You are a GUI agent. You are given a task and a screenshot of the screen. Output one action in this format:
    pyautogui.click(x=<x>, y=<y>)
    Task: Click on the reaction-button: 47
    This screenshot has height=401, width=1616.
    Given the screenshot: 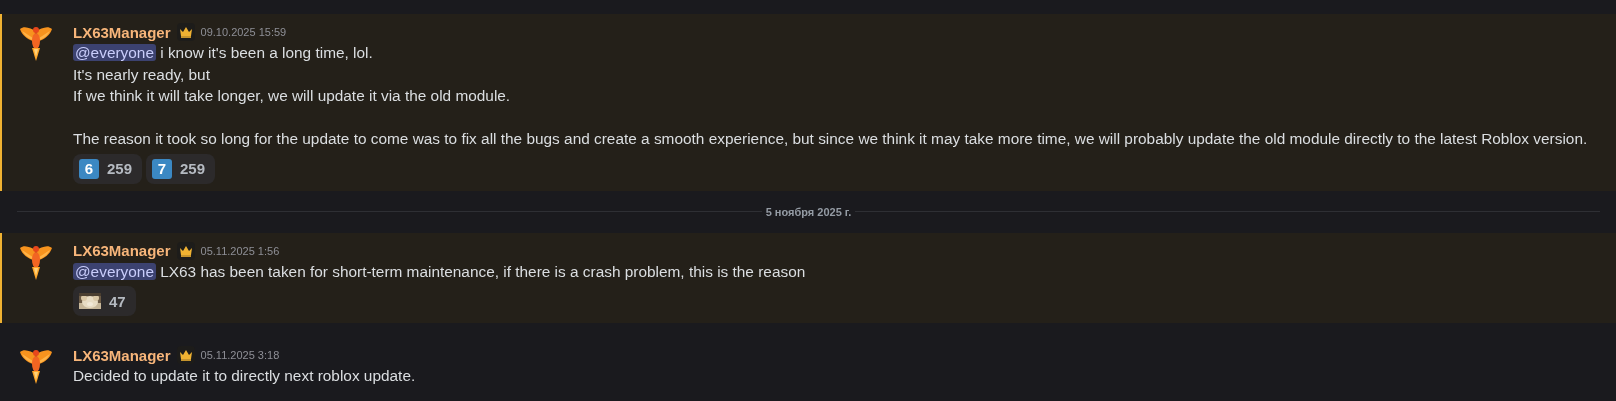 What is the action you would take?
    pyautogui.click(x=104, y=301)
    